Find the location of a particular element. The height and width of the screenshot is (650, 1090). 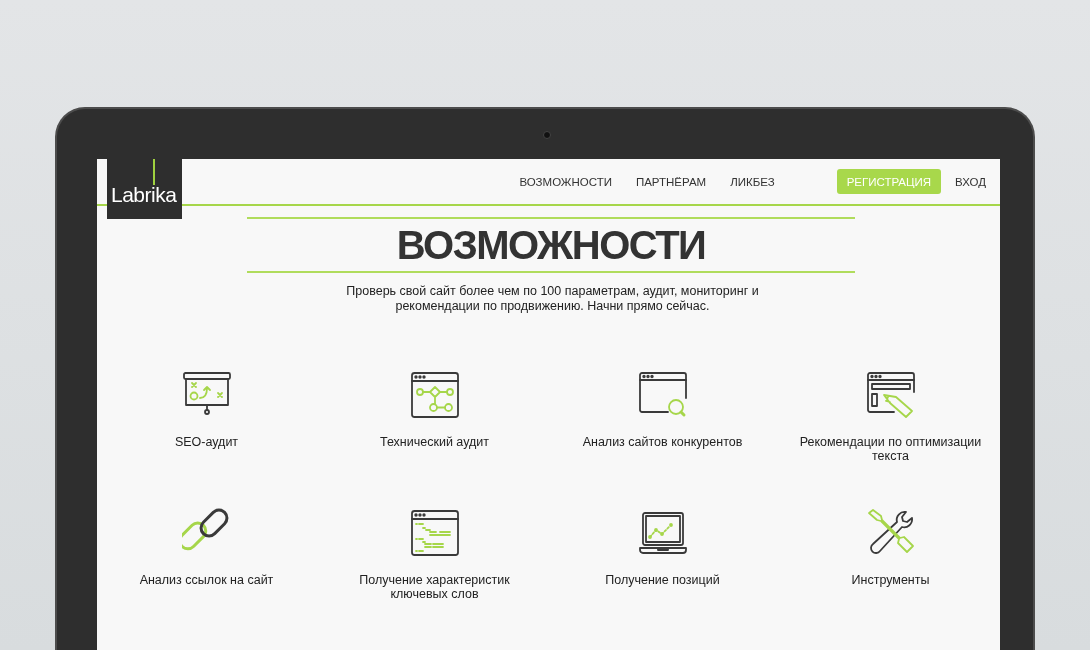

camera-icon is located at coordinates (547, 135).